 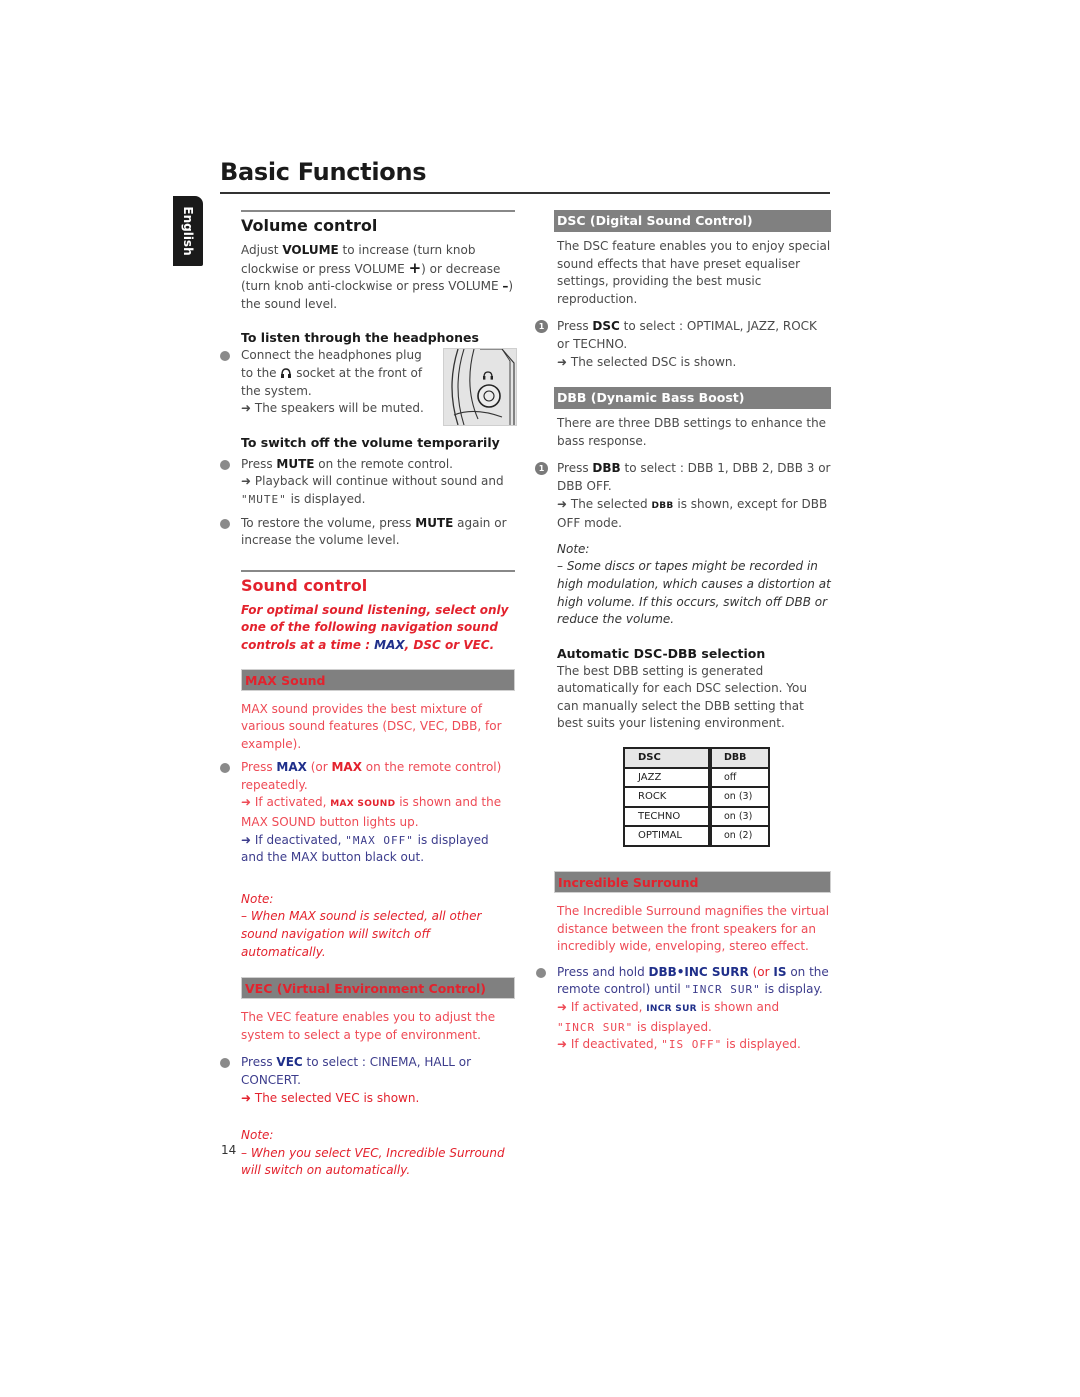 I want to click on lcd-incr-sur-indicator: INCR SUR, so click(x=671, y=1009).